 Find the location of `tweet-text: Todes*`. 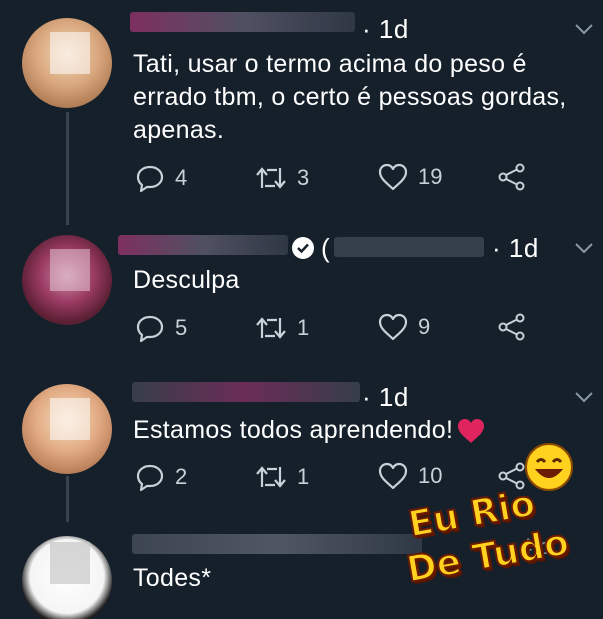

tweet-text: Todes* is located at coordinates (172, 578).